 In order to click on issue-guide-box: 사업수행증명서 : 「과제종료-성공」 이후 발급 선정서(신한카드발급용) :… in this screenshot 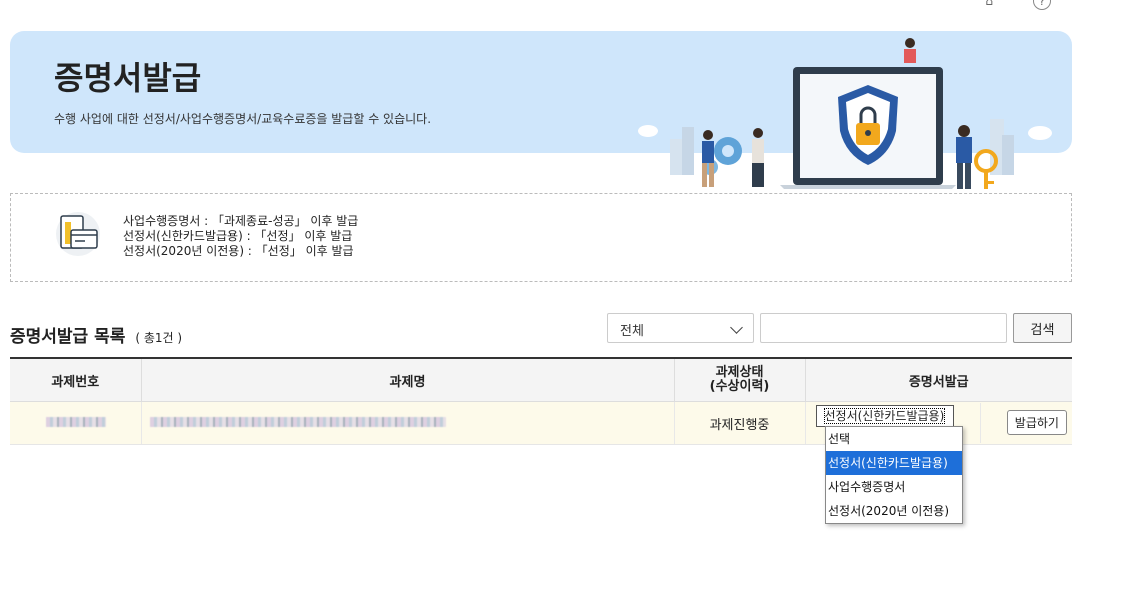, I will do `click(541, 237)`.